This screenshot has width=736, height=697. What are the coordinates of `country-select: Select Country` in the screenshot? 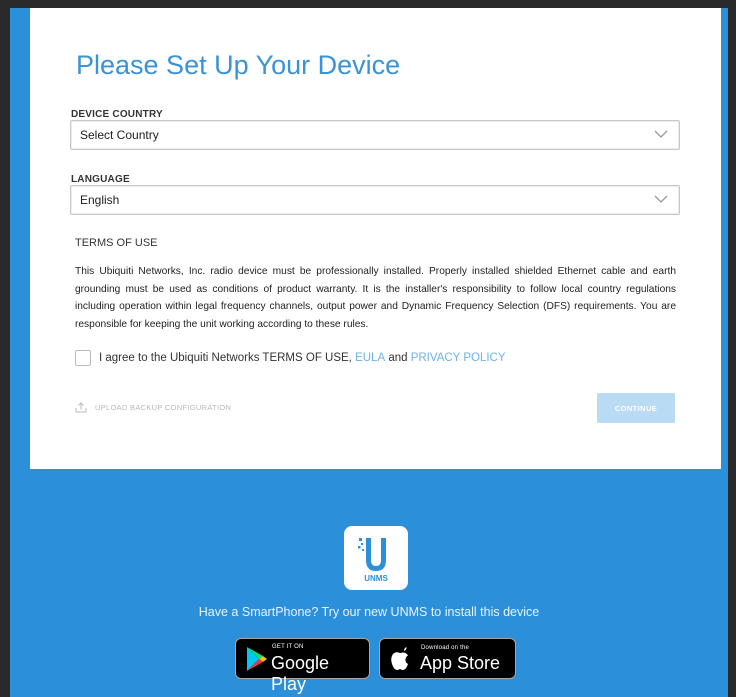 It's located at (375, 135).